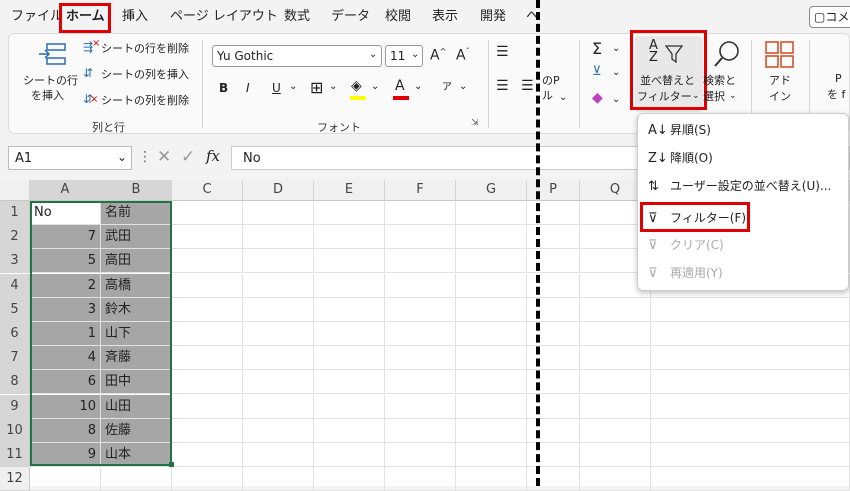 The height and width of the screenshot is (491, 850). I want to click on row-header-7: 7, so click(15, 358).